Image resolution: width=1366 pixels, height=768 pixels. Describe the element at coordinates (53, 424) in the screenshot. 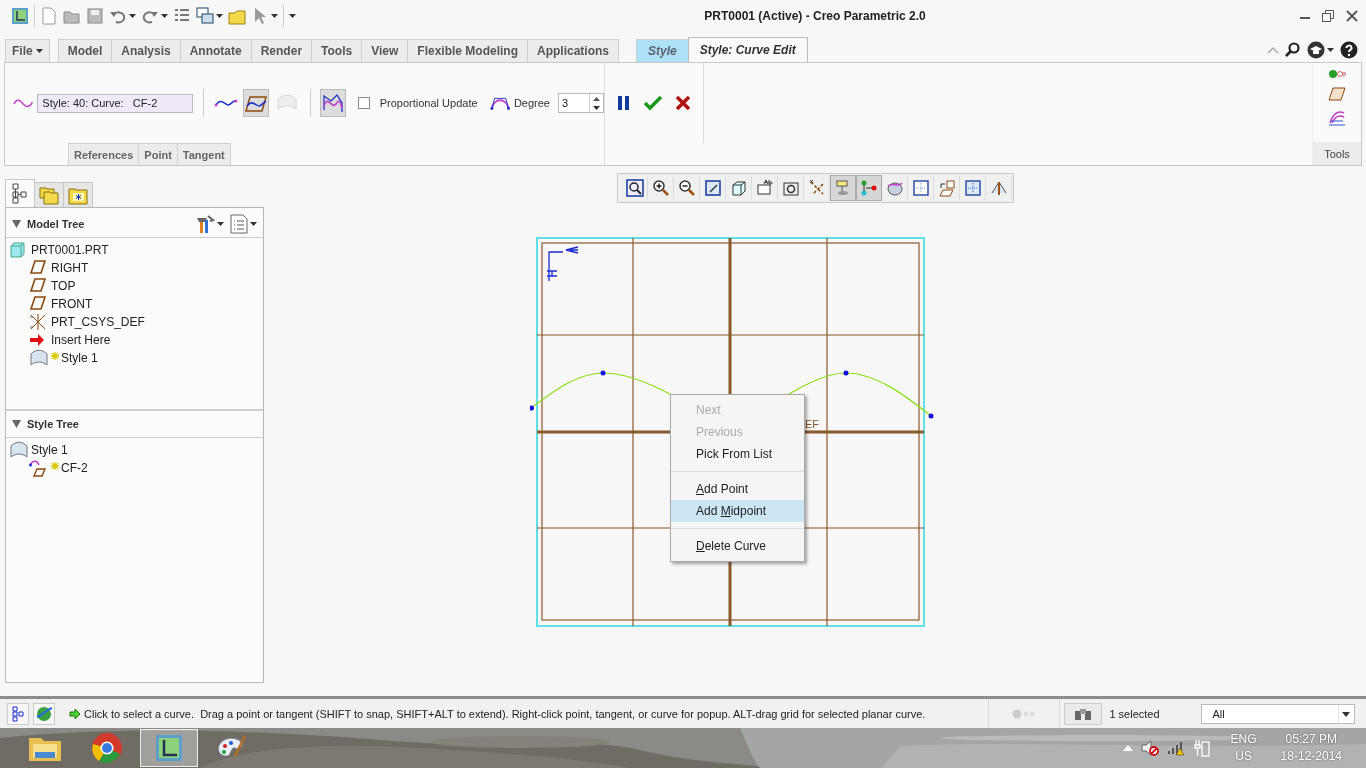

I see `panel-title: Style Tree` at that location.